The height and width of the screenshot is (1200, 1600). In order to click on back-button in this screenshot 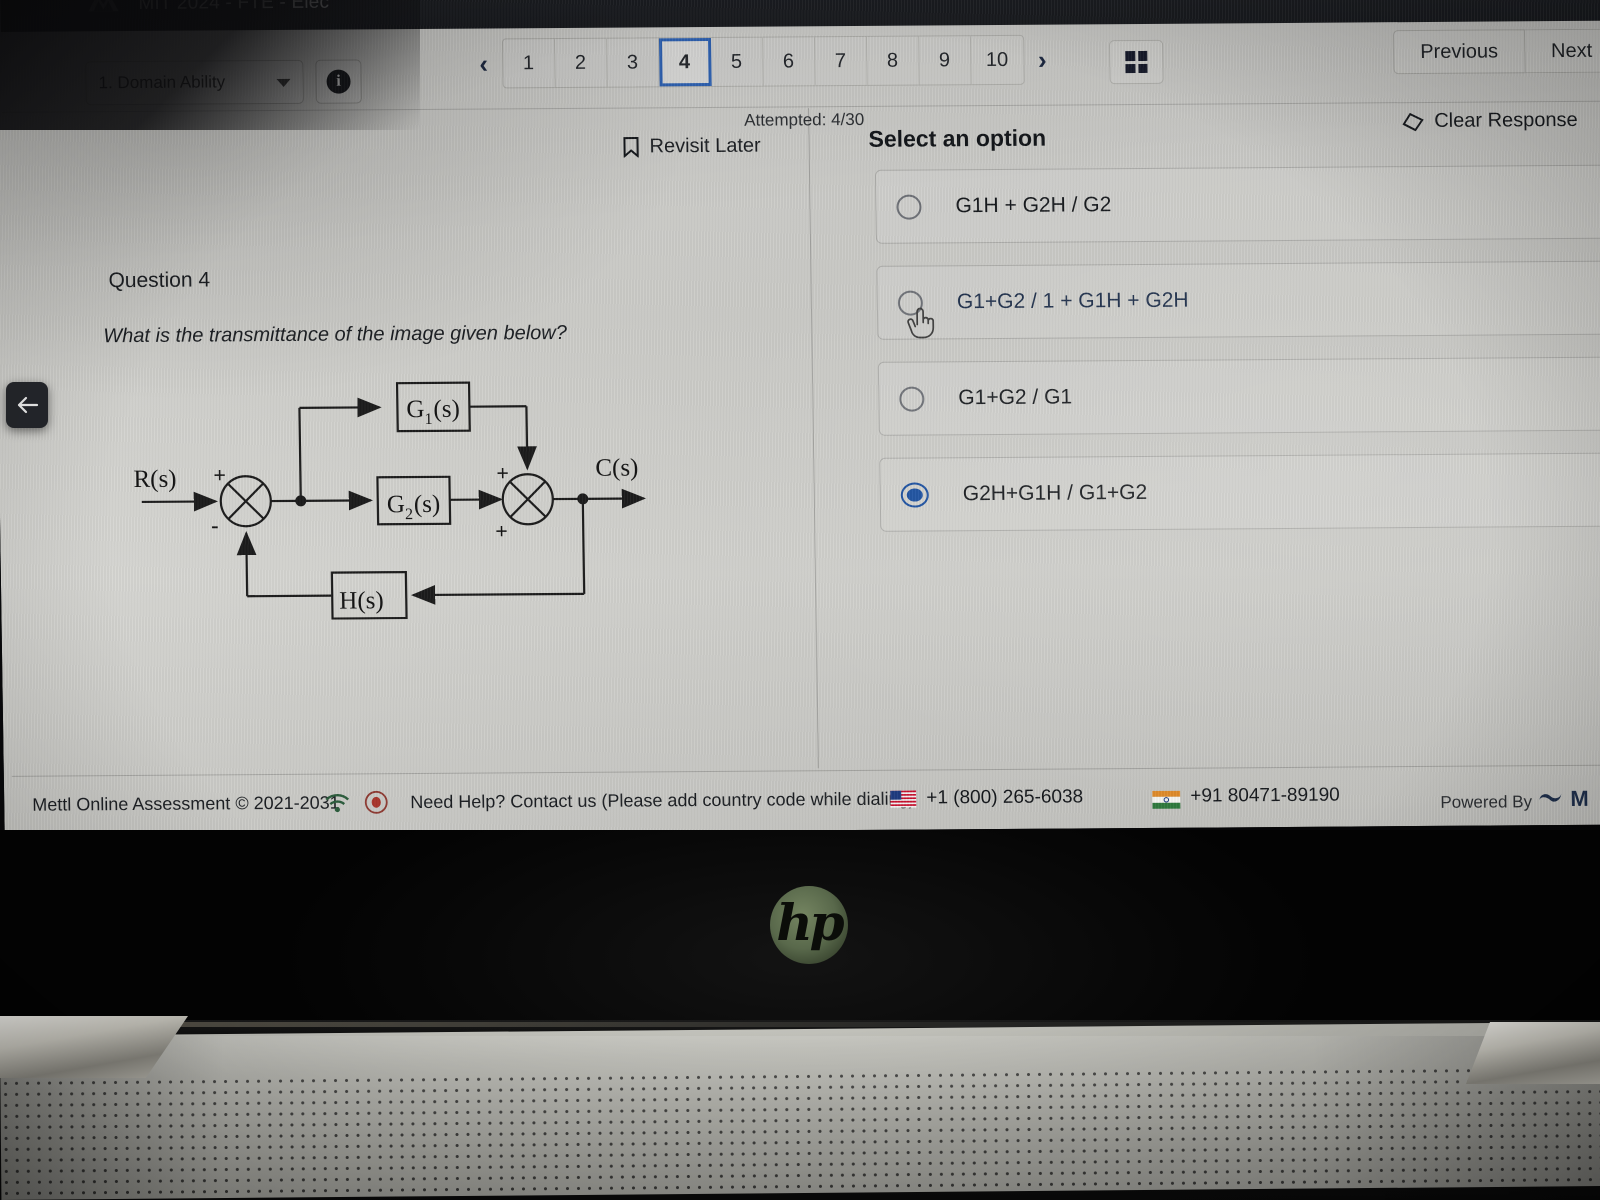, I will do `click(27, 405)`.